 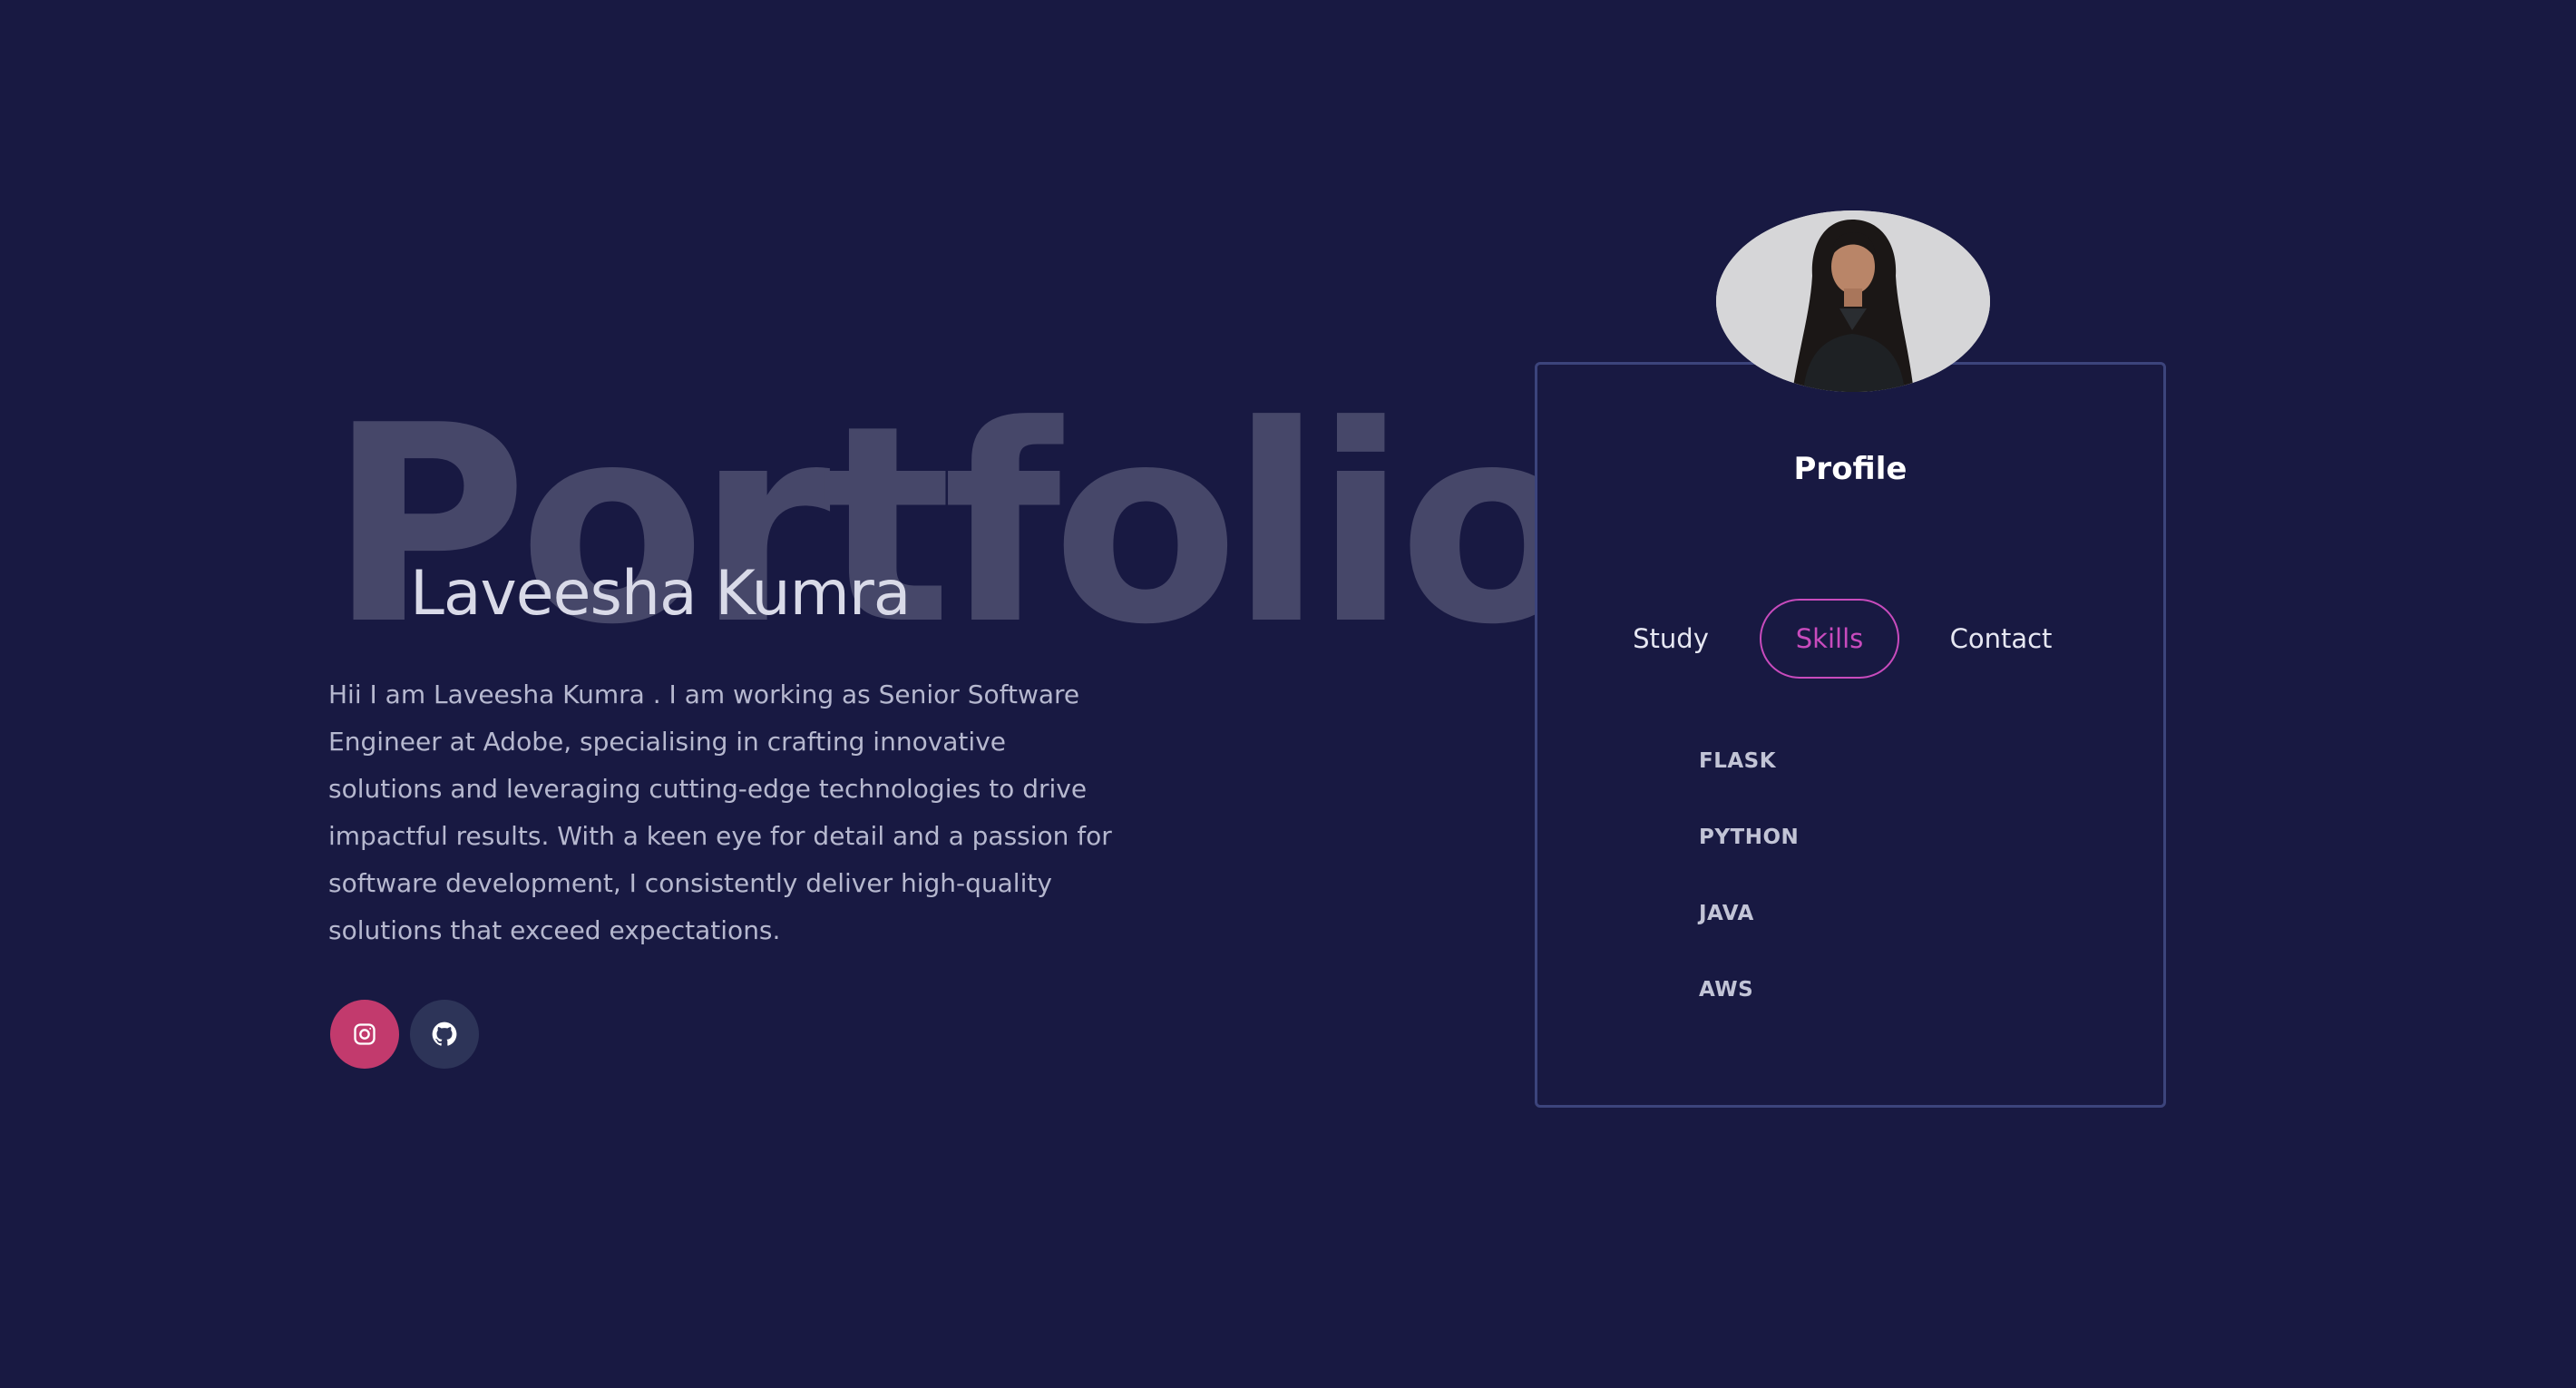 I want to click on owner-name: Laveesha Kumra, so click(x=660, y=594).